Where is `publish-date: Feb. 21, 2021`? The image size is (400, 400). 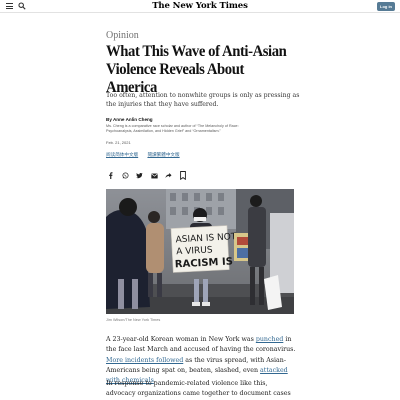
publish-date: Feb. 21, 2021 is located at coordinates (118, 142).